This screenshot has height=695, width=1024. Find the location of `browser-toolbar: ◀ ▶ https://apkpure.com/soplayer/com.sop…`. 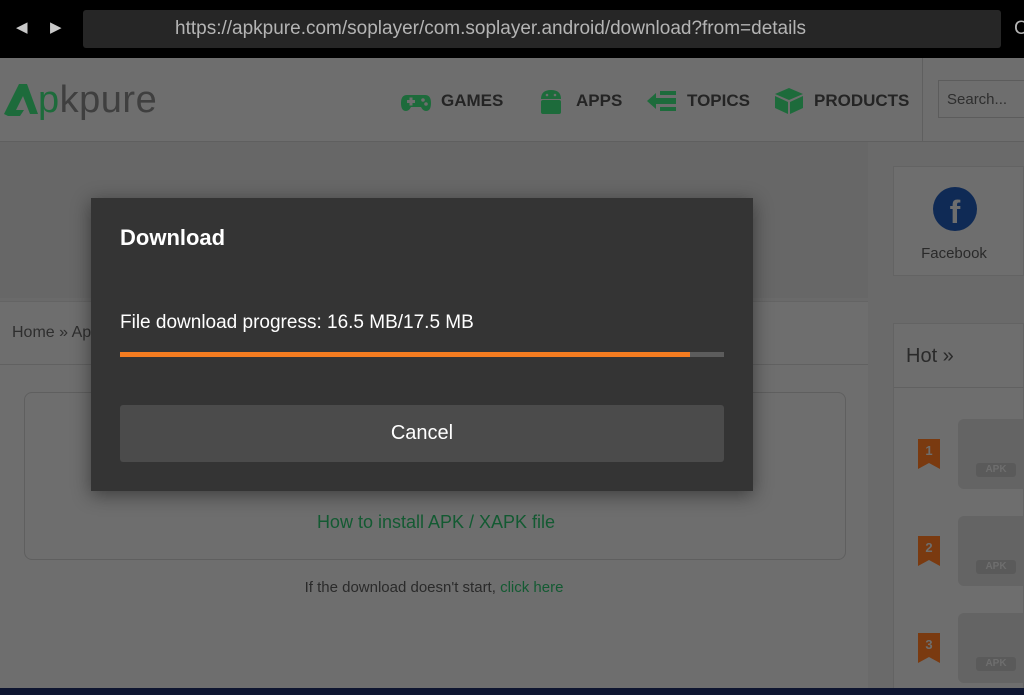

browser-toolbar: ◀ ▶ https://apkpure.com/soplayer/com.sop… is located at coordinates (512, 29).